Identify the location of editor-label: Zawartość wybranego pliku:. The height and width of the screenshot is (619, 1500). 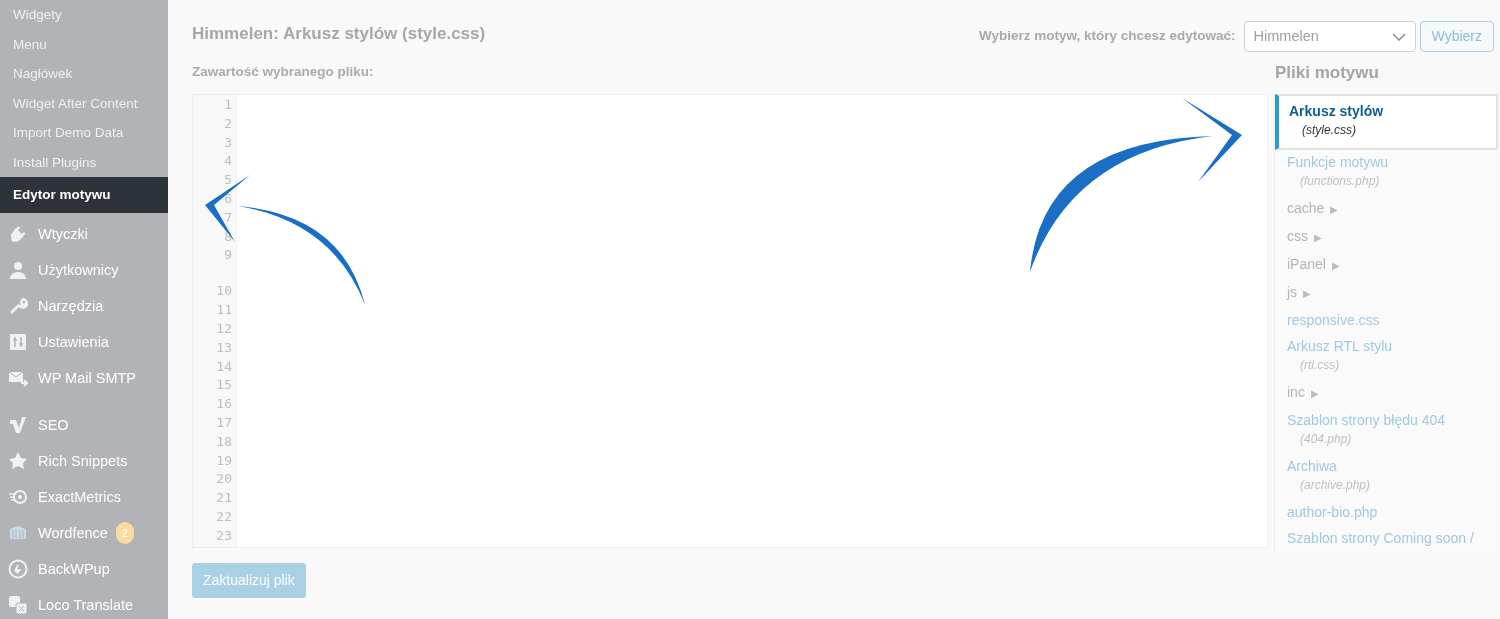
(283, 72).